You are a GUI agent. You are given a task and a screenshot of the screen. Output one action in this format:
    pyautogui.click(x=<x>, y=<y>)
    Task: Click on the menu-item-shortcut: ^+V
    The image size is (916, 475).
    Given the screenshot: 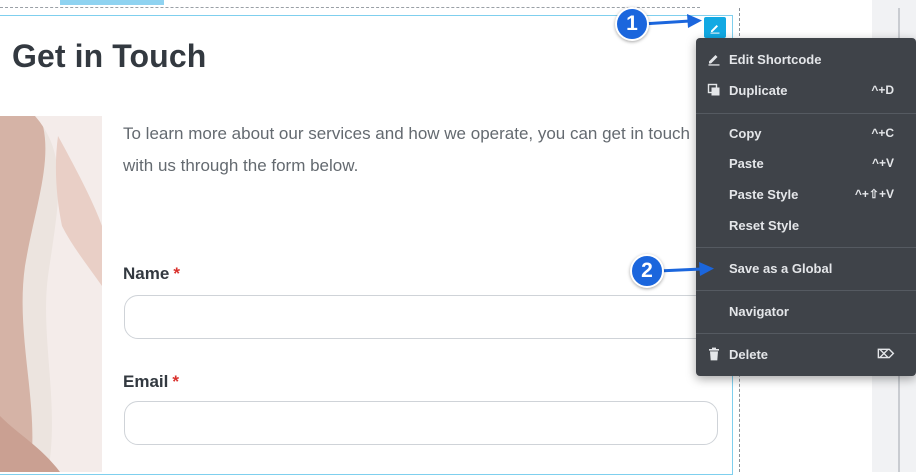 What is the action you would take?
    pyautogui.click(x=882, y=163)
    